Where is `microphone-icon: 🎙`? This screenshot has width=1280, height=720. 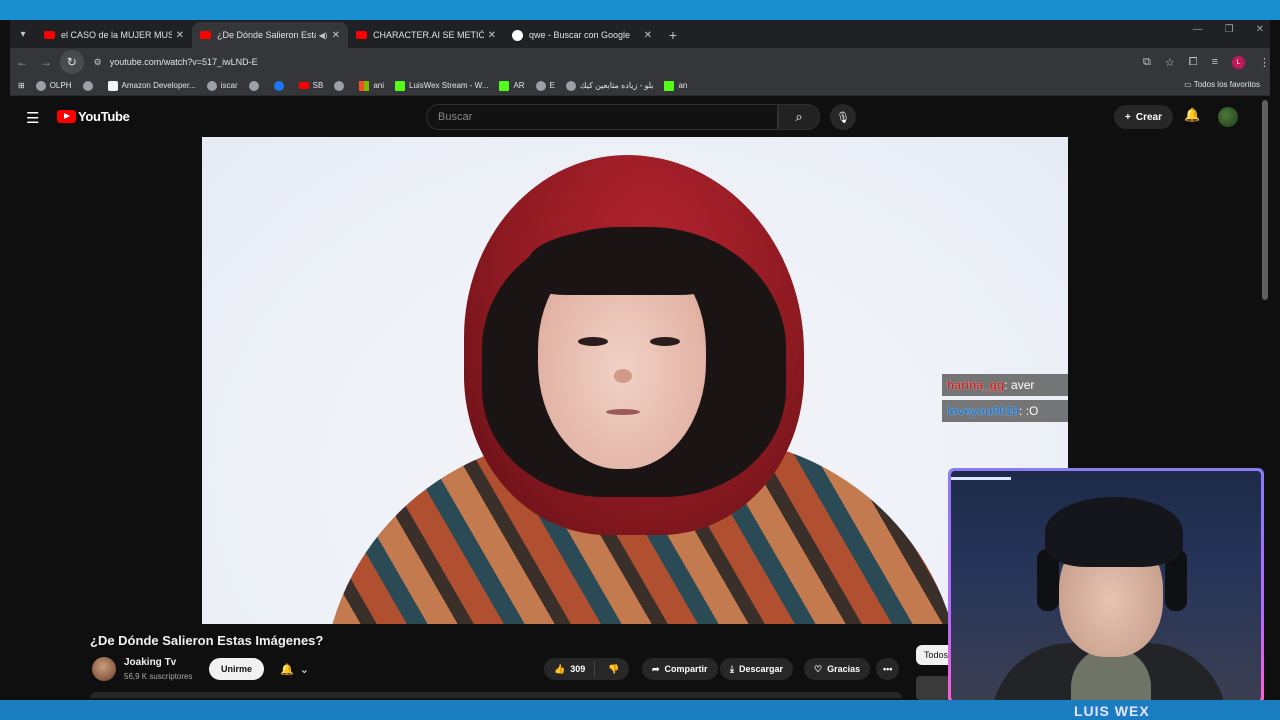
microphone-icon: 🎙 is located at coordinates (843, 117).